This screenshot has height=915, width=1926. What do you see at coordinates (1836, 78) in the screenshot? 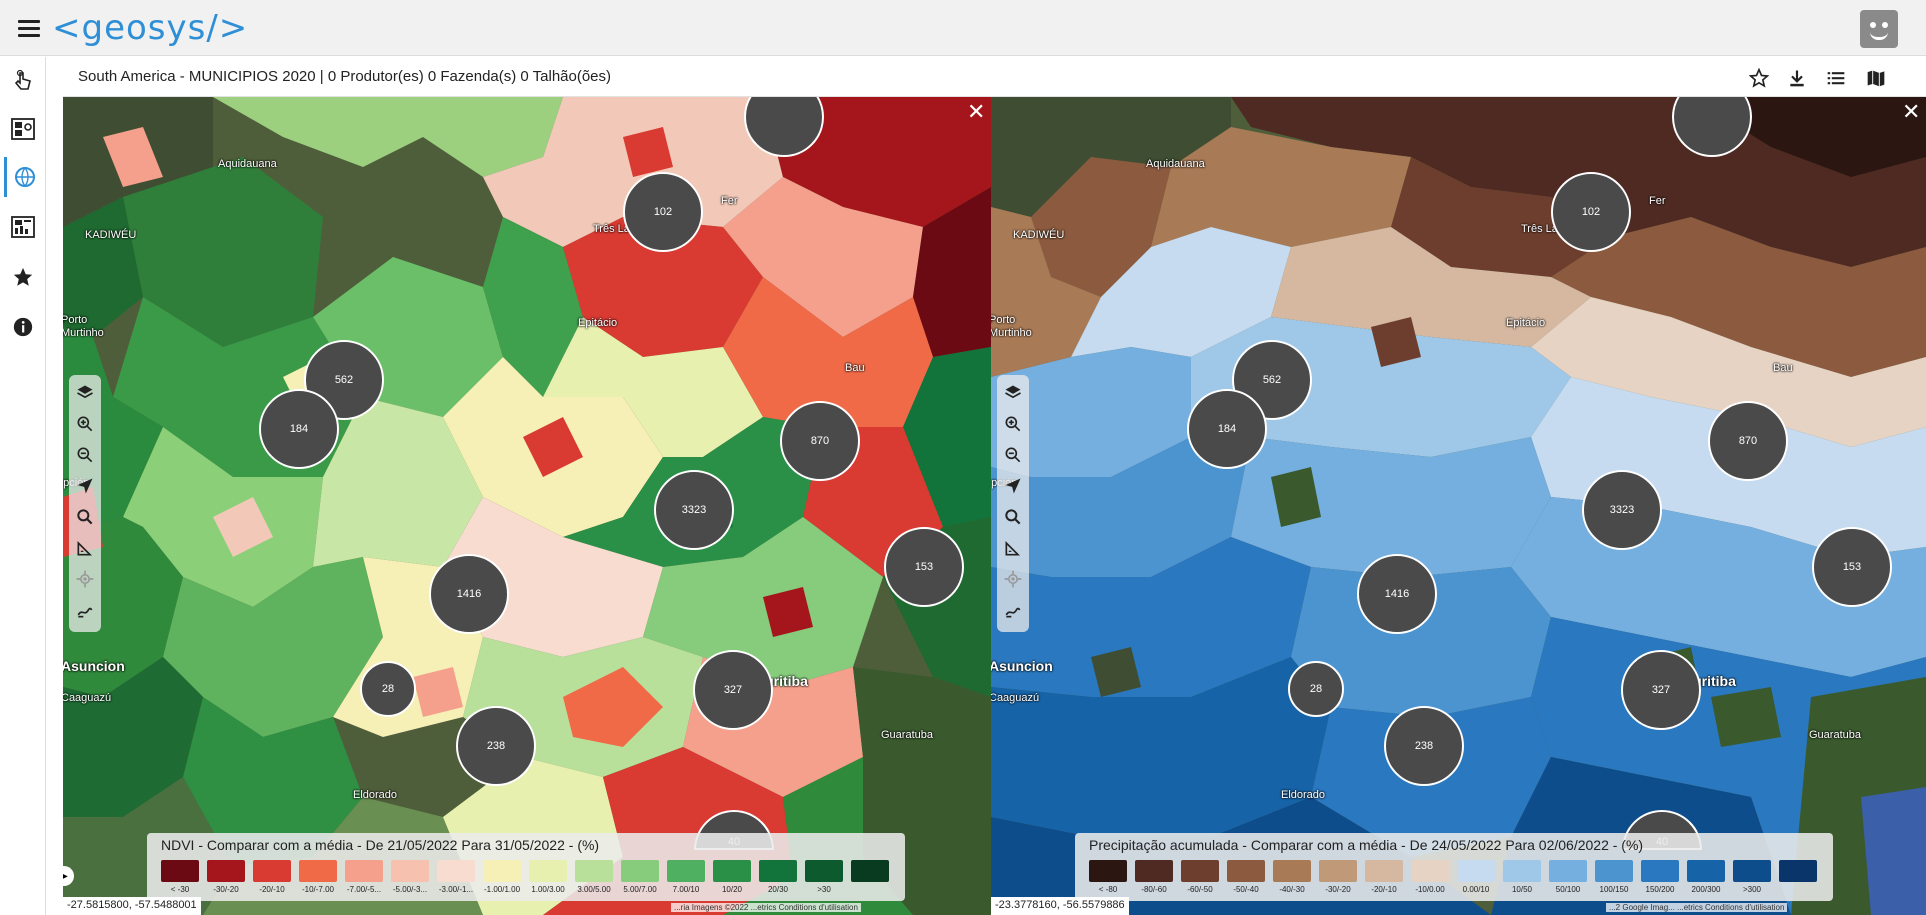
I see `list-icon` at bounding box center [1836, 78].